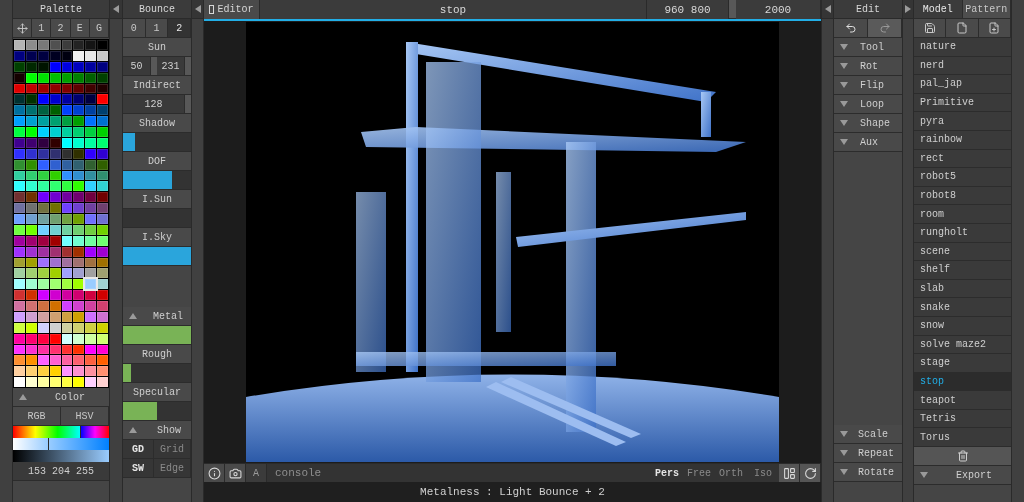 The width and height of the screenshot is (1024, 502). Describe the element at coordinates (157, 9) in the screenshot. I see `panel-title: Bounce` at that location.